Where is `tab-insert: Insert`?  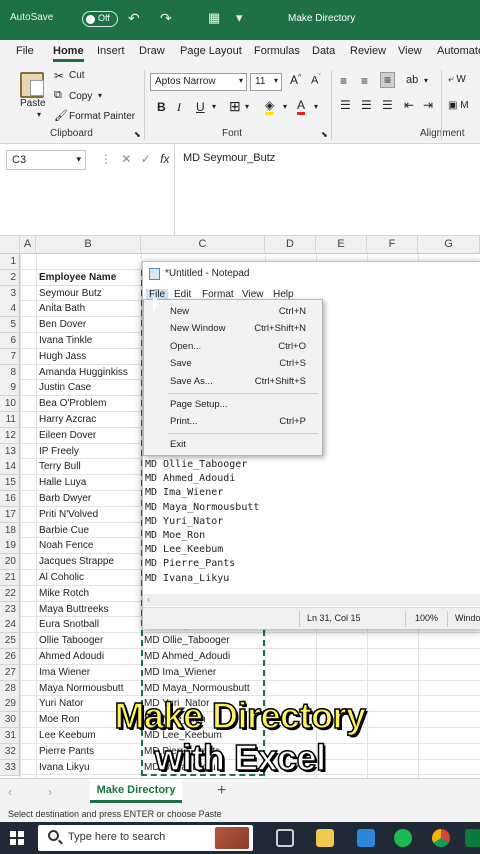
tab-insert: Insert is located at coordinates (111, 51).